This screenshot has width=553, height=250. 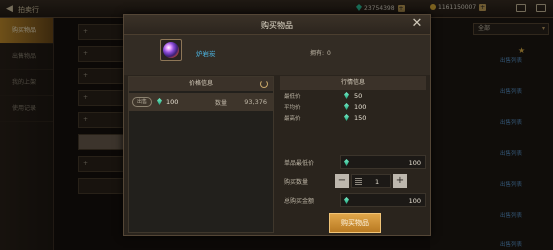 What do you see at coordinates (342, 181) in the screenshot?
I see `decrease-button: −` at bounding box center [342, 181].